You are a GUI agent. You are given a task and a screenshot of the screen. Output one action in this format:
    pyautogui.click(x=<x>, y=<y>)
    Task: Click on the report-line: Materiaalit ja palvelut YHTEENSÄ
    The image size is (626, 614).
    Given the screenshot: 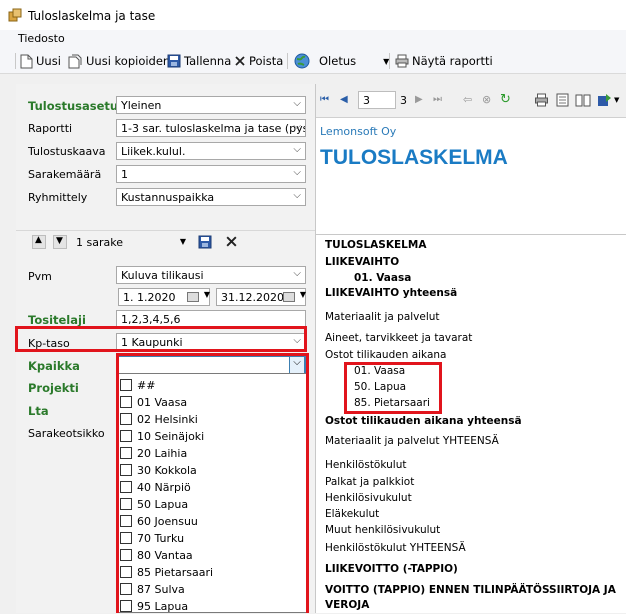 What is the action you would take?
    pyautogui.click(x=412, y=441)
    